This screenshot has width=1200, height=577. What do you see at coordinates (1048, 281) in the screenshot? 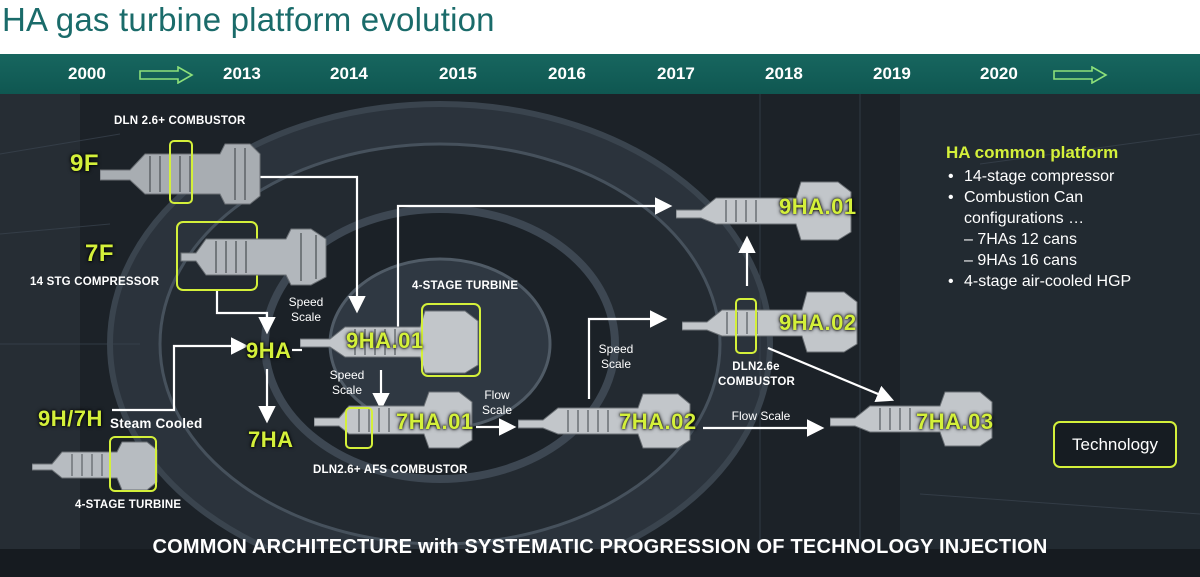
I see `panel-item-text: 4-stage air-cooled HGP` at bounding box center [1048, 281].